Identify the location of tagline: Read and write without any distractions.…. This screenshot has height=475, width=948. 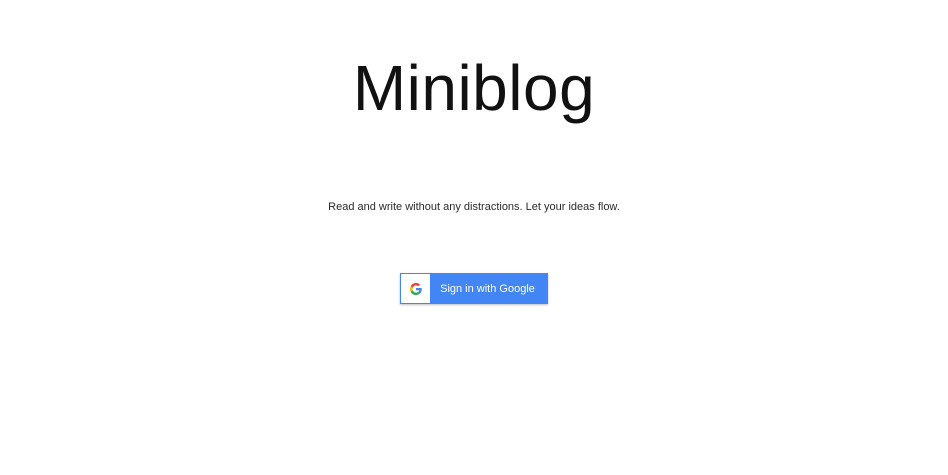
(474, 207).